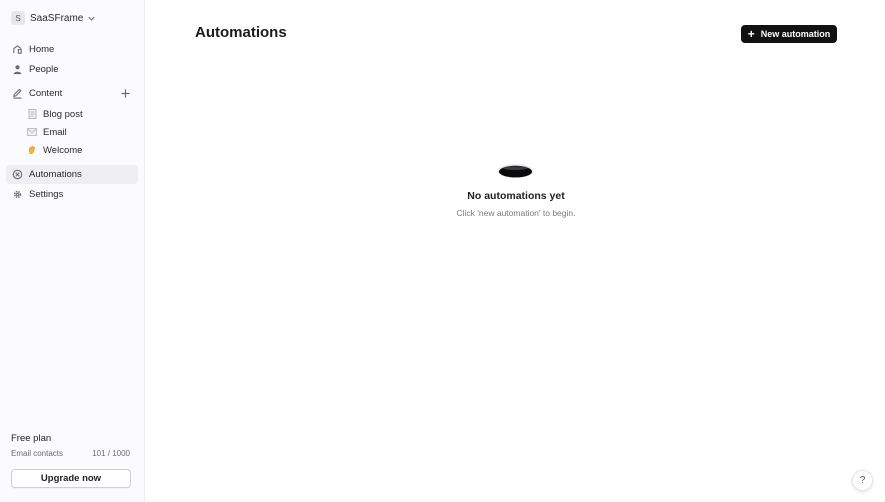  I want to click on content-item-label: Email, so click(55, 132).